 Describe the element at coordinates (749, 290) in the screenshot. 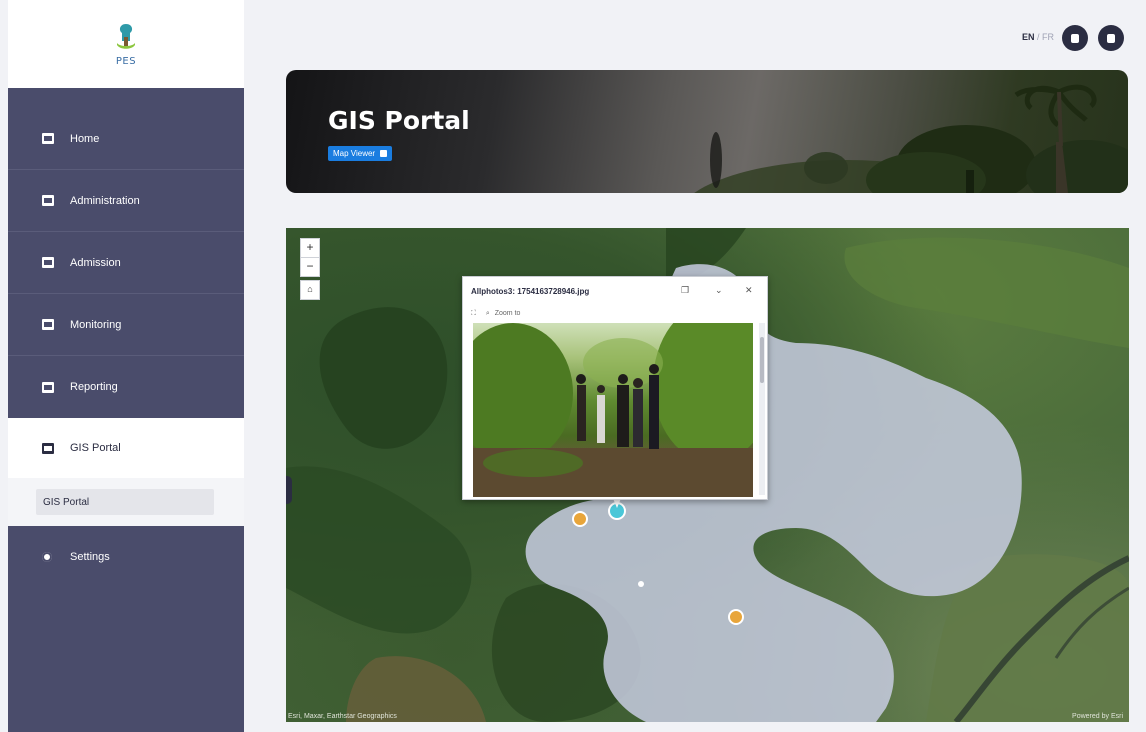

I see `close-icon: ✕` at that location.